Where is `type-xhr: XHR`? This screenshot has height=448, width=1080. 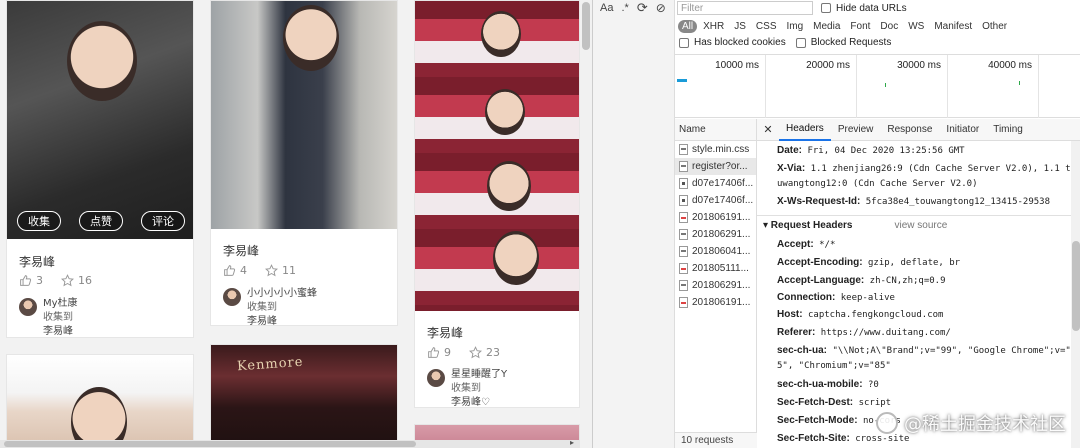 type-xhr: XHR is located at coordinates (713, 26).